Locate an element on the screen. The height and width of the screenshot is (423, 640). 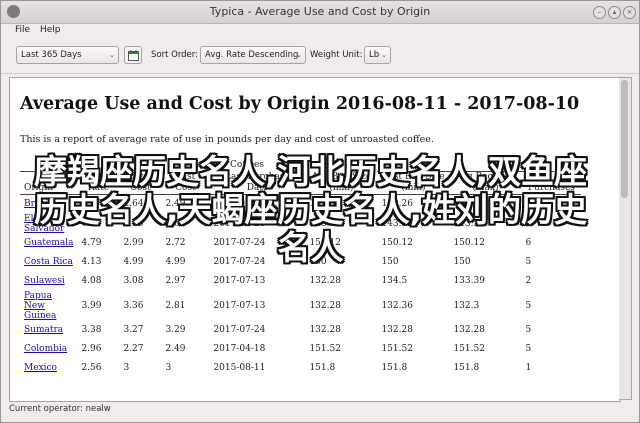
table-cell: 3 is located at coordinates (168, 368).